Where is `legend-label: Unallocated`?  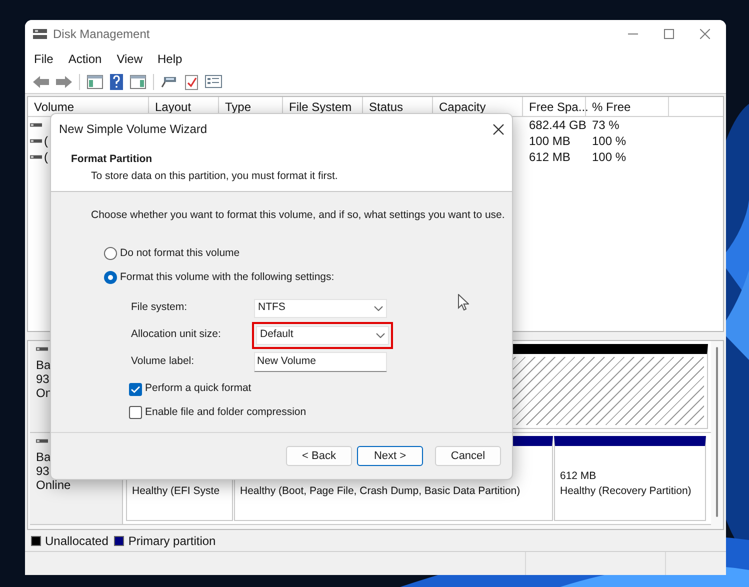 legend-label: Unallocated is located at coordinates (76, 541).